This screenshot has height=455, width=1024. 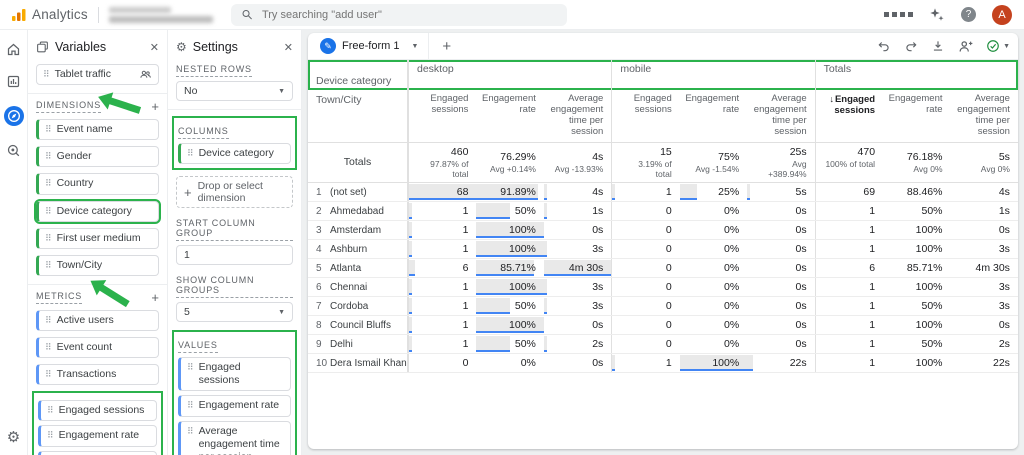 I want to click on row-rank: 3, so click(x=319, y=230).